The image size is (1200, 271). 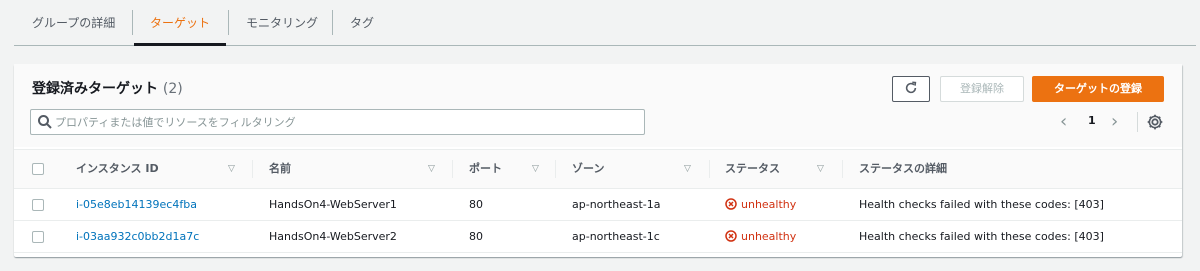 What do you see at coordinates (588, 169) in the screenshot?
I see `column-header-zone: ゾーン` at bounding box center [588, 169].